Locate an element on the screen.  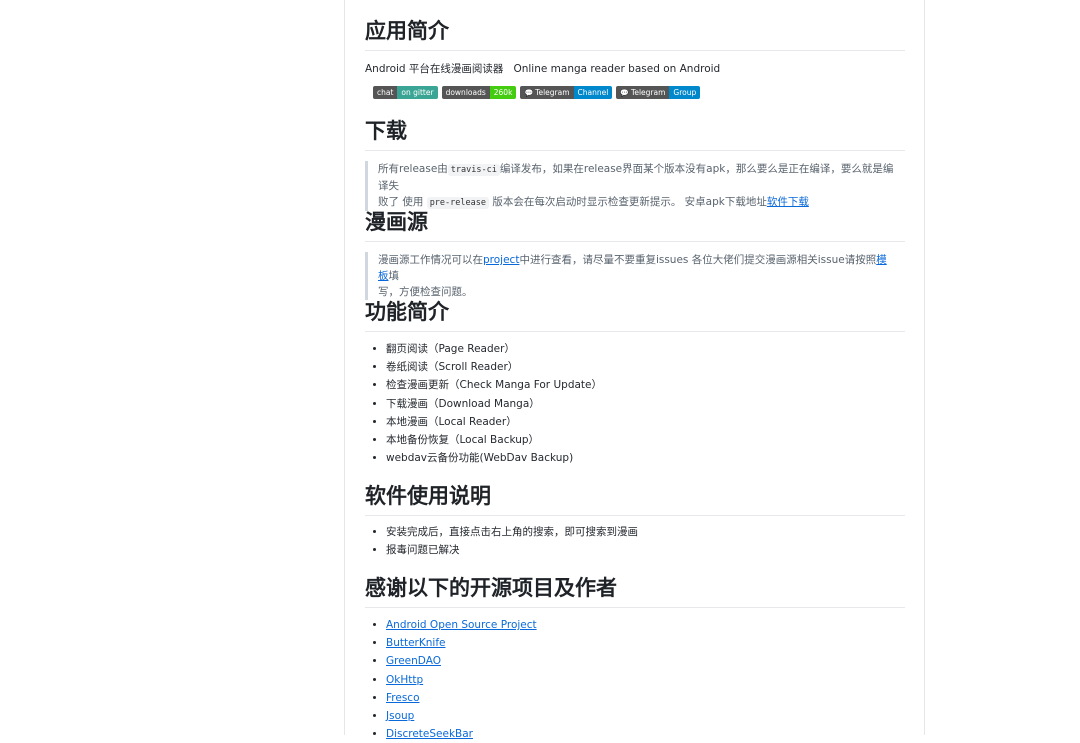
list-item: 安装完成后，直接点击右上角的搜索，即可搜索到漫画 is located at coordinates (646, 532).